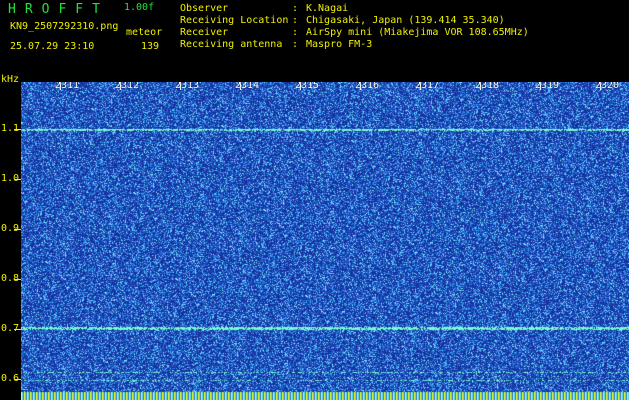 The width and height of the screenshot is (629, 400). I want to click on freq-unit-label: kHz, so click(10, 79).